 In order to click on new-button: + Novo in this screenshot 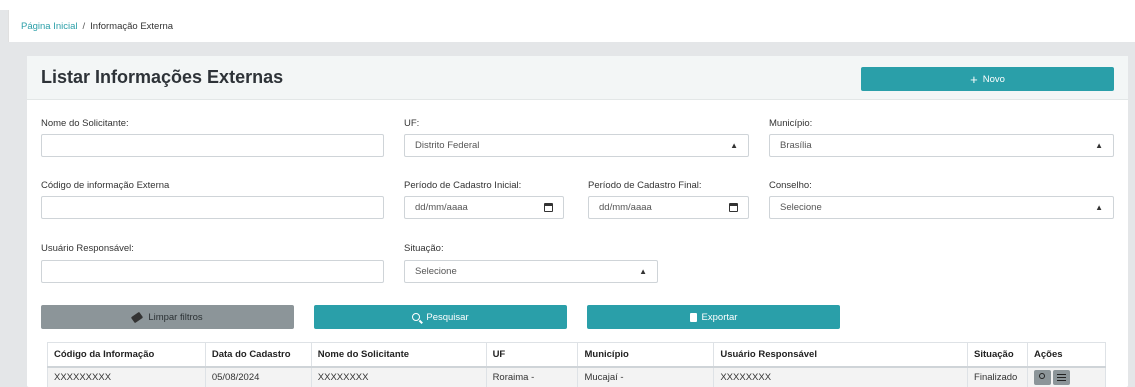, I will do `click(987, 79)`.